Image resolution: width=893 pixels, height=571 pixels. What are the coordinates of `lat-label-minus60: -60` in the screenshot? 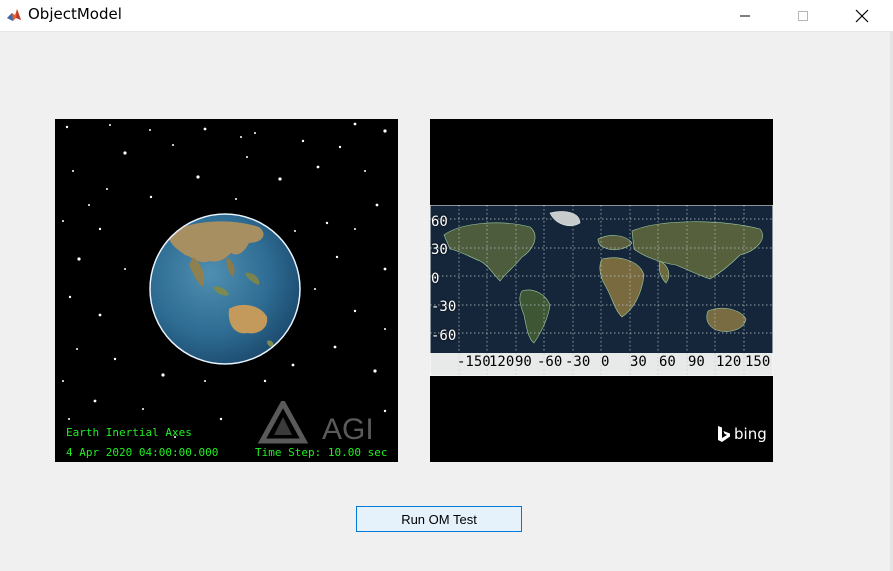 It's located at (444, 336).